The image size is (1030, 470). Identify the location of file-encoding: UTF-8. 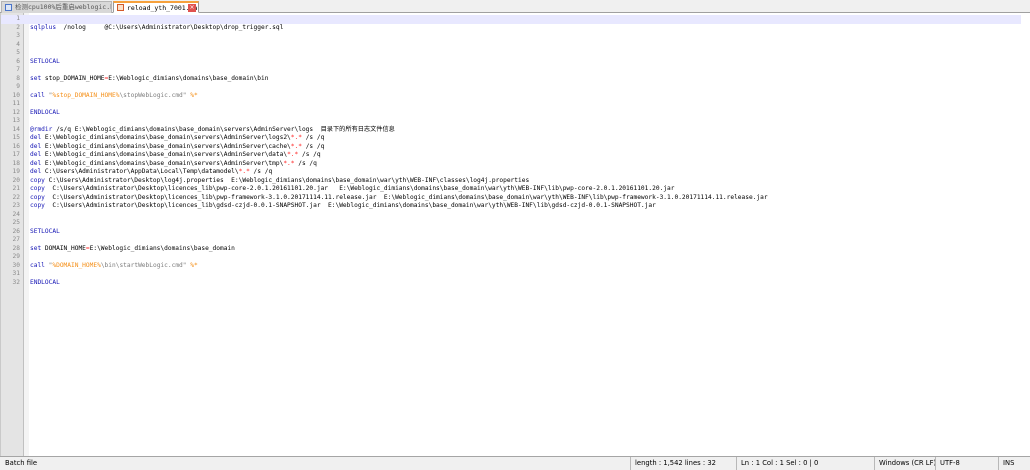
(966, 463).